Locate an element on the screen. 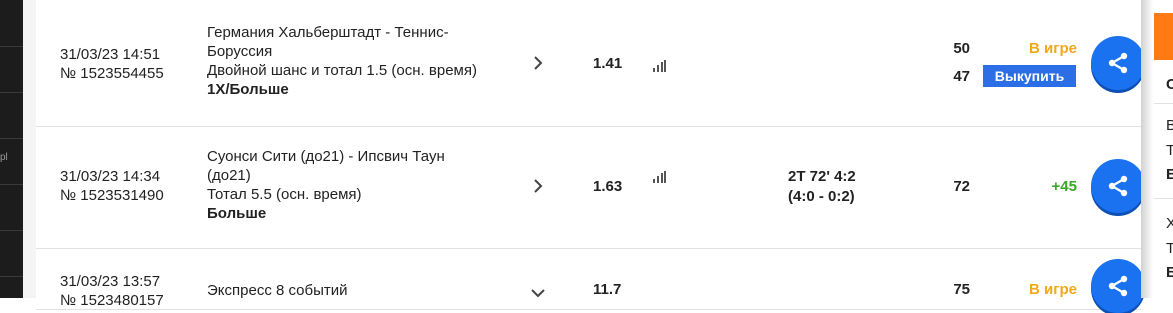  event-name: Экспресс 8 событий is located at coordinates (277, 290).